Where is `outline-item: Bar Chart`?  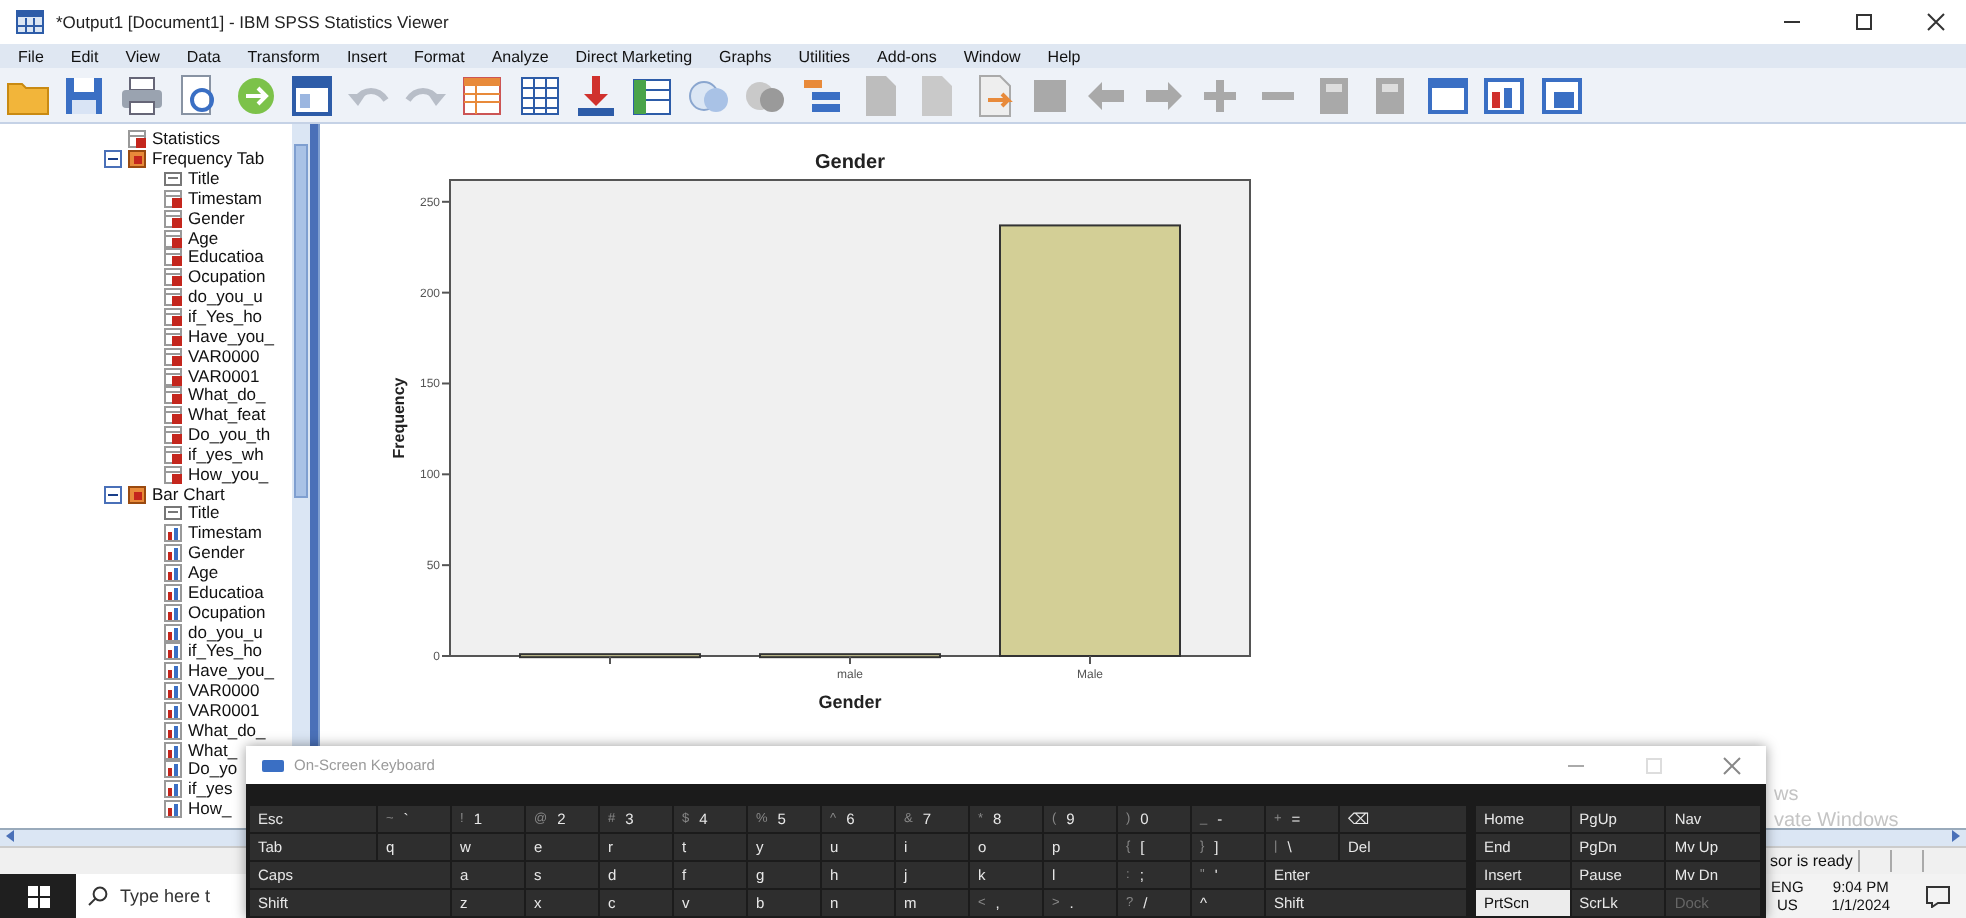
outline-item: Bar Chart is located at coordinates (188, 494).